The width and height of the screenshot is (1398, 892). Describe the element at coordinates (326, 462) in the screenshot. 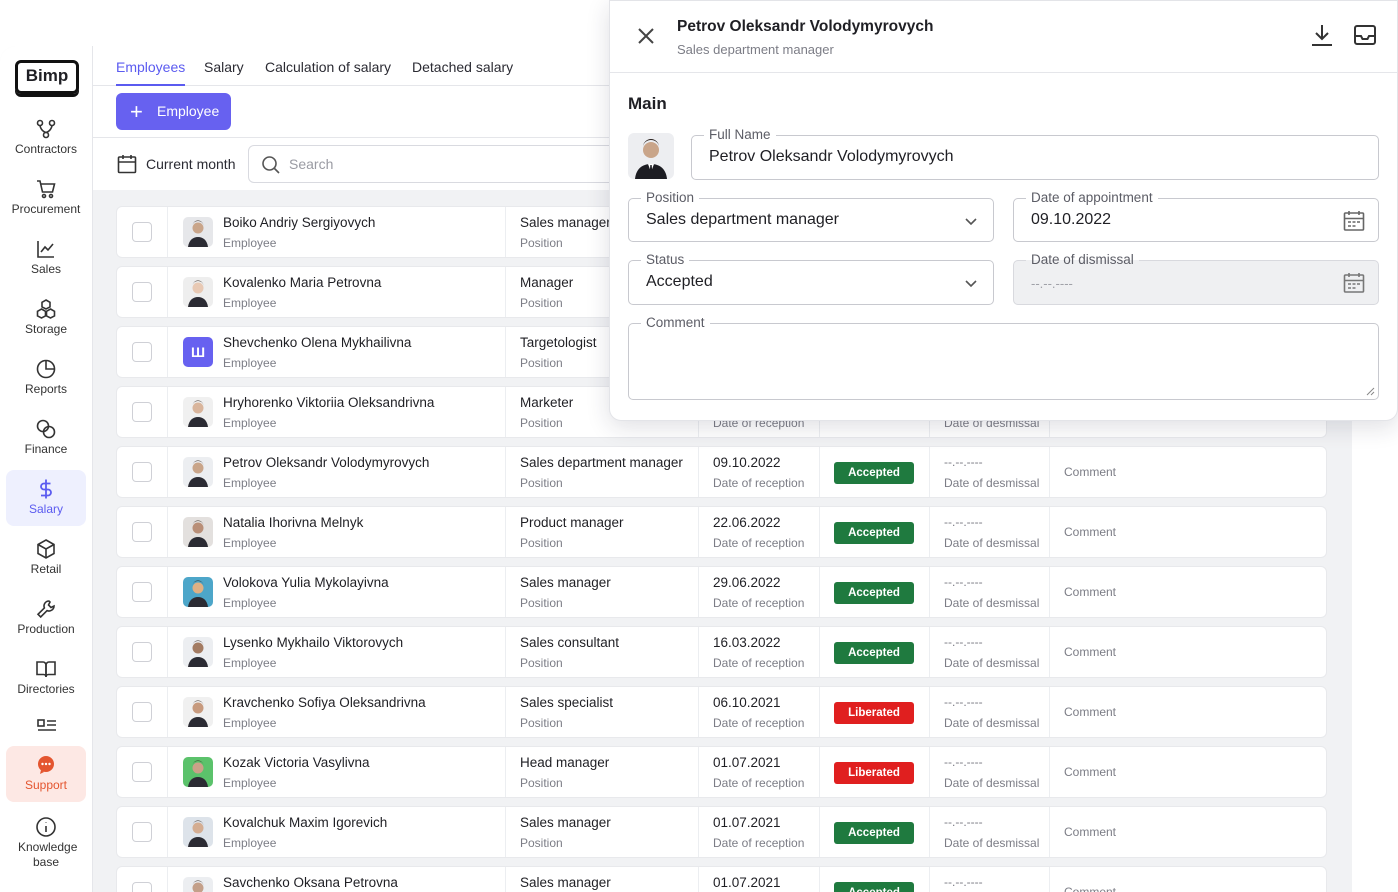

I see `employee-name: Petrov Oleksandr Volodymyrovych` at that location.